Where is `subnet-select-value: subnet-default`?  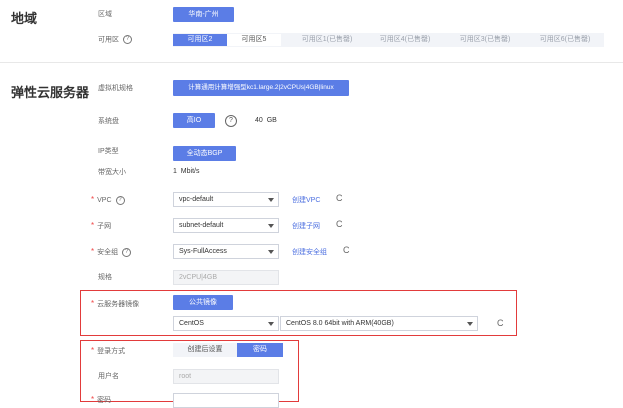 subnet-select-value: subnet-default is located at coordinates (201, 225).